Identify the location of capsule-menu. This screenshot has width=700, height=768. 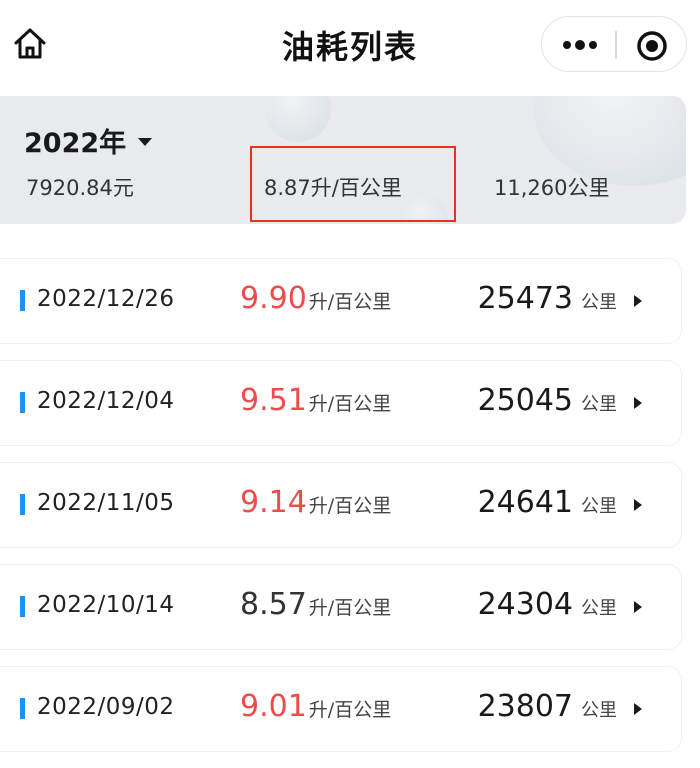
(614, 44).